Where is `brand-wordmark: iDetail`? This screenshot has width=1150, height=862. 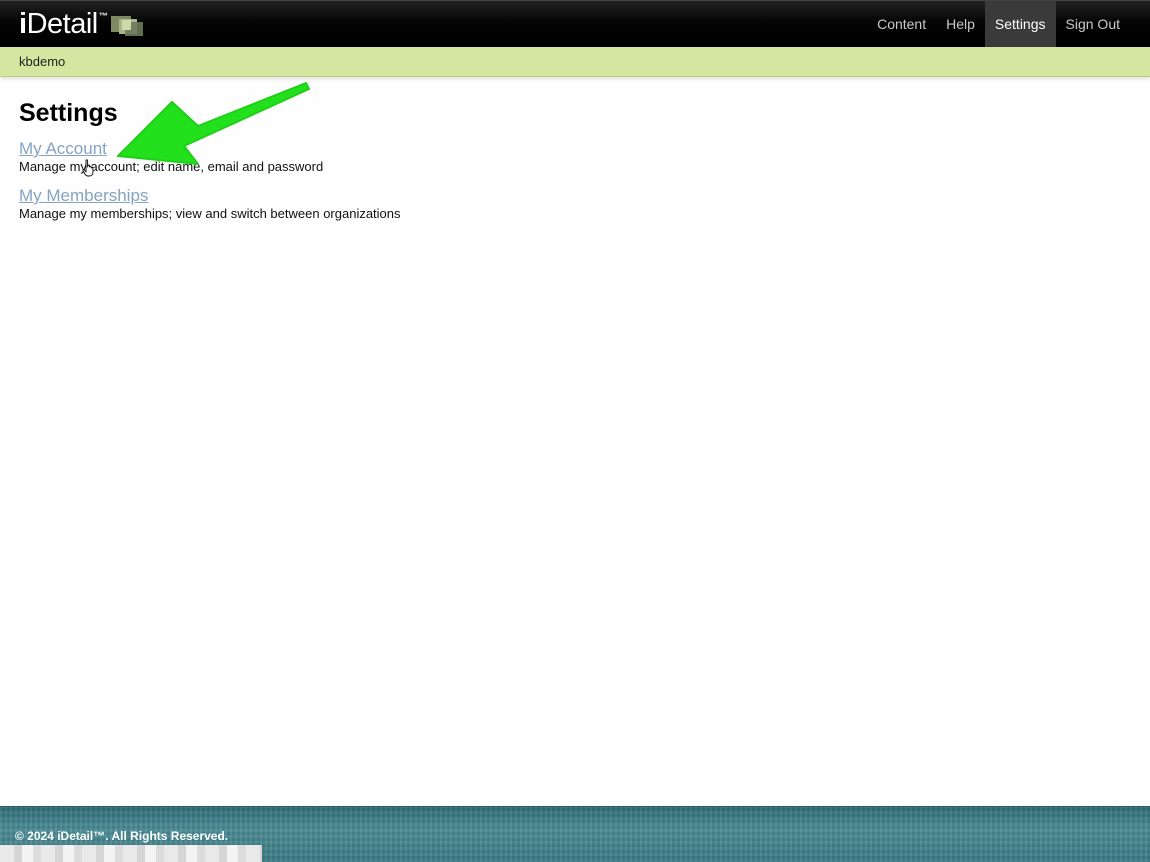 brand-wordmark: iDetail is located at coordinates (58, 24).